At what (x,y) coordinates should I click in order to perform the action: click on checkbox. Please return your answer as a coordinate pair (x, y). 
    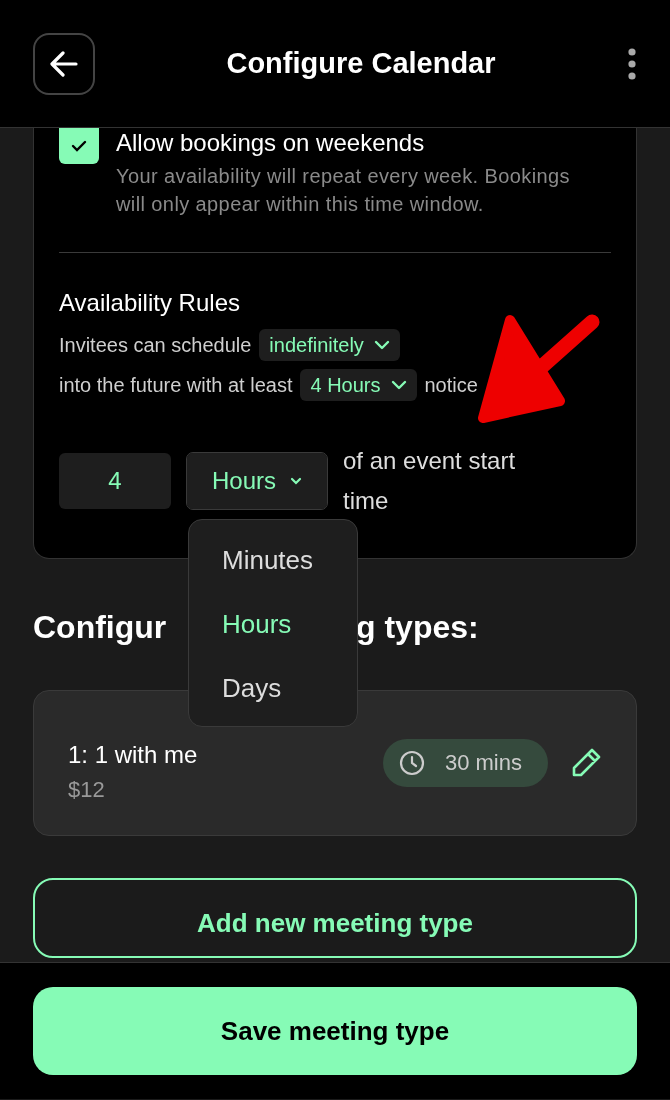
    Looking at the image, I should click on (79, 146).